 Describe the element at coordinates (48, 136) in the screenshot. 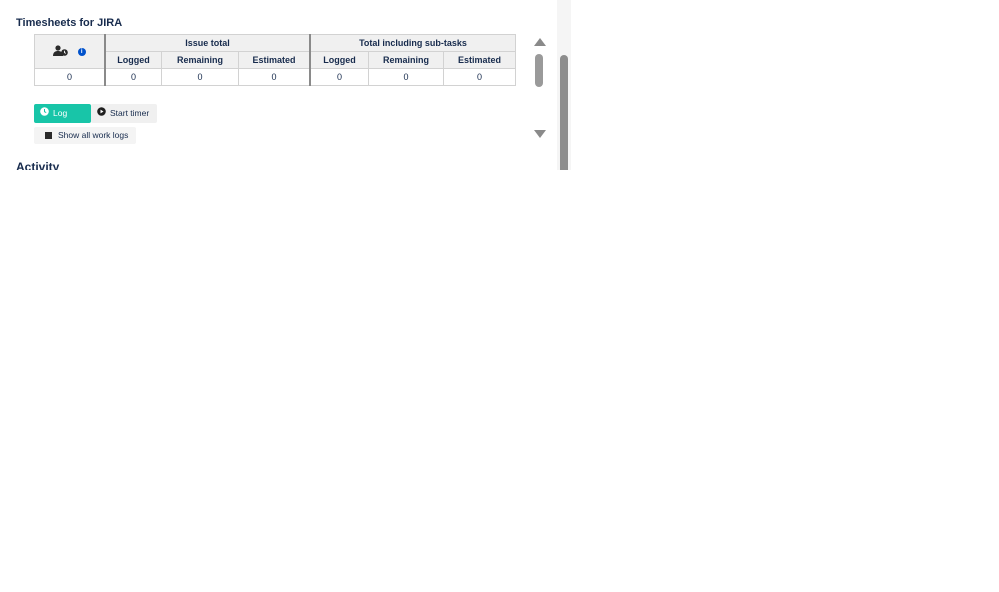

I see `checkbox-icon` at that location.